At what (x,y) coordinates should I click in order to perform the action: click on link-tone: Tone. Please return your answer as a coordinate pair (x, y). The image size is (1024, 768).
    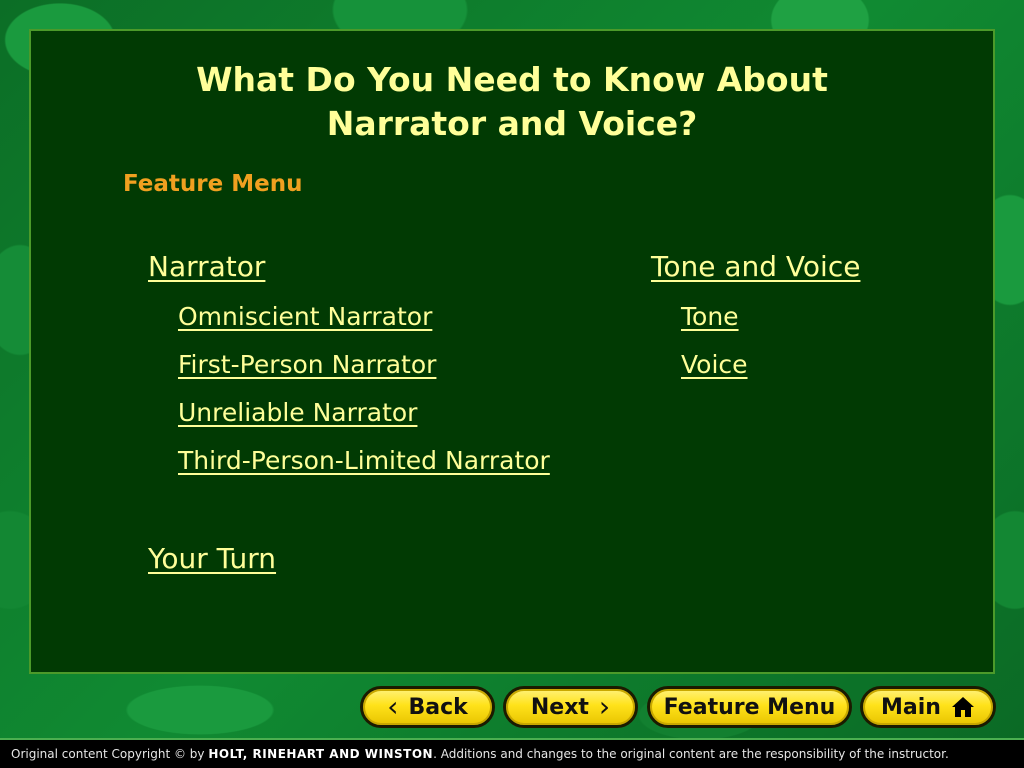
    Looking at the image, I should click on (710, 316).